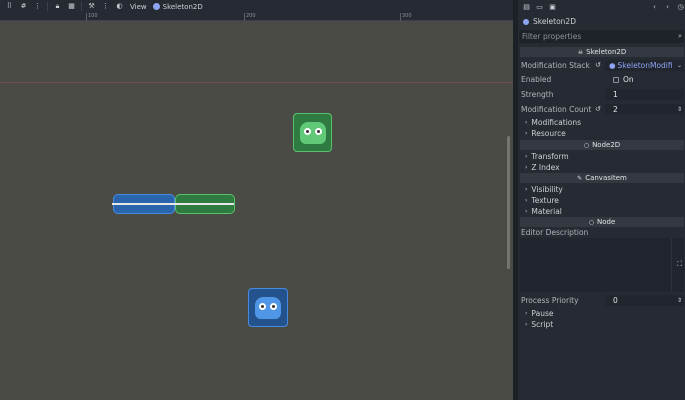 Image resolution: width=685 pixels, height=400 pixels. I want to click on view-menu: View, so click(138, 7).